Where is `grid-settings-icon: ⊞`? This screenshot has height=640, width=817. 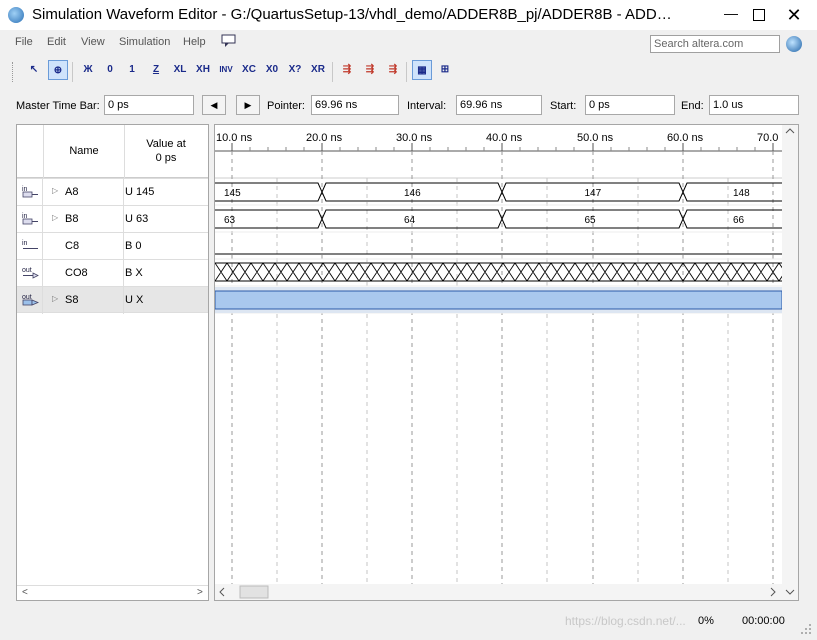
grid-settings-icon: ⊞ is located at coordinates (445, 70).